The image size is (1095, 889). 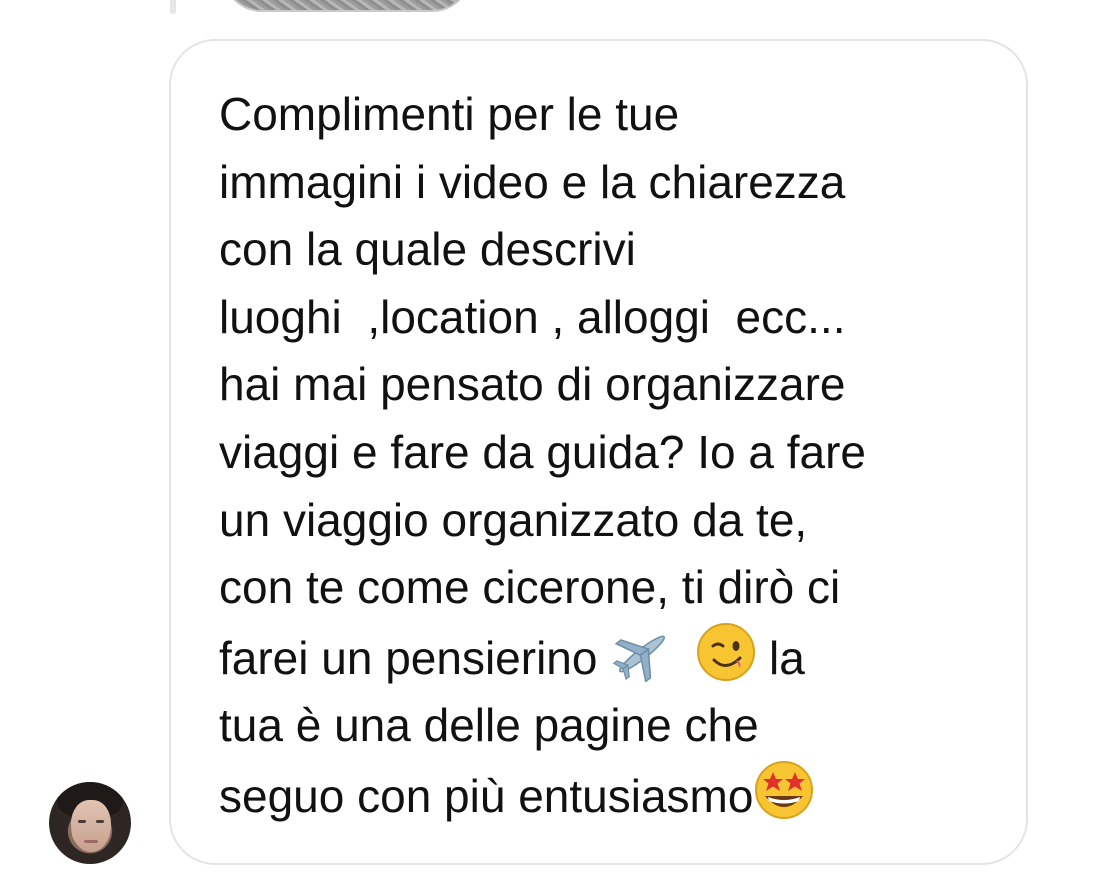 What do you see at coordinates (532, 384) in the screenshot?
I see `message-line: hai mai pensato di organizzare` at bounding box center [532, 384].